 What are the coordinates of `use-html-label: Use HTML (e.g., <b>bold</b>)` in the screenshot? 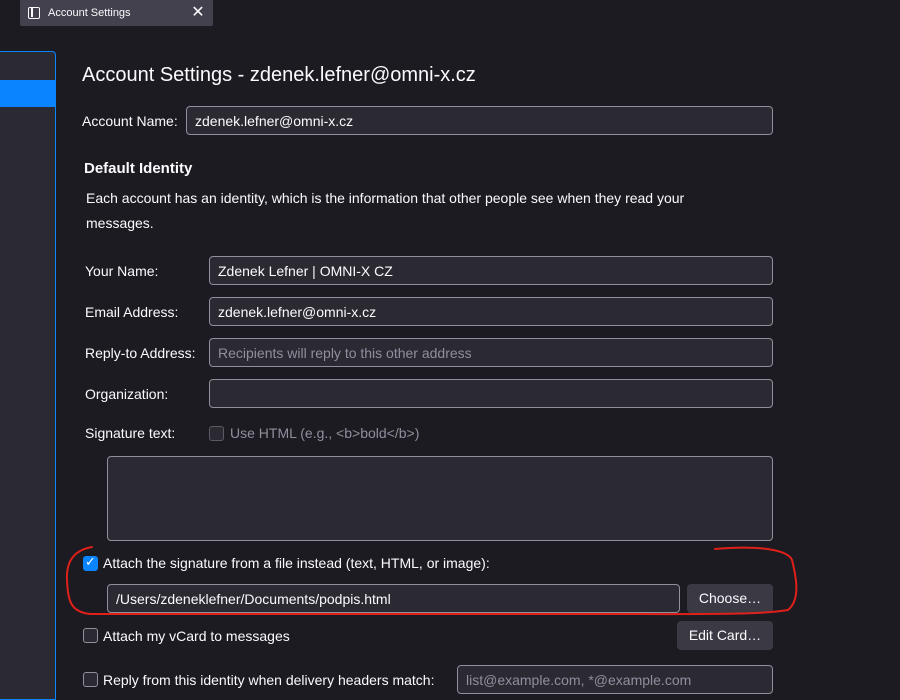 It's located at (325, 433).